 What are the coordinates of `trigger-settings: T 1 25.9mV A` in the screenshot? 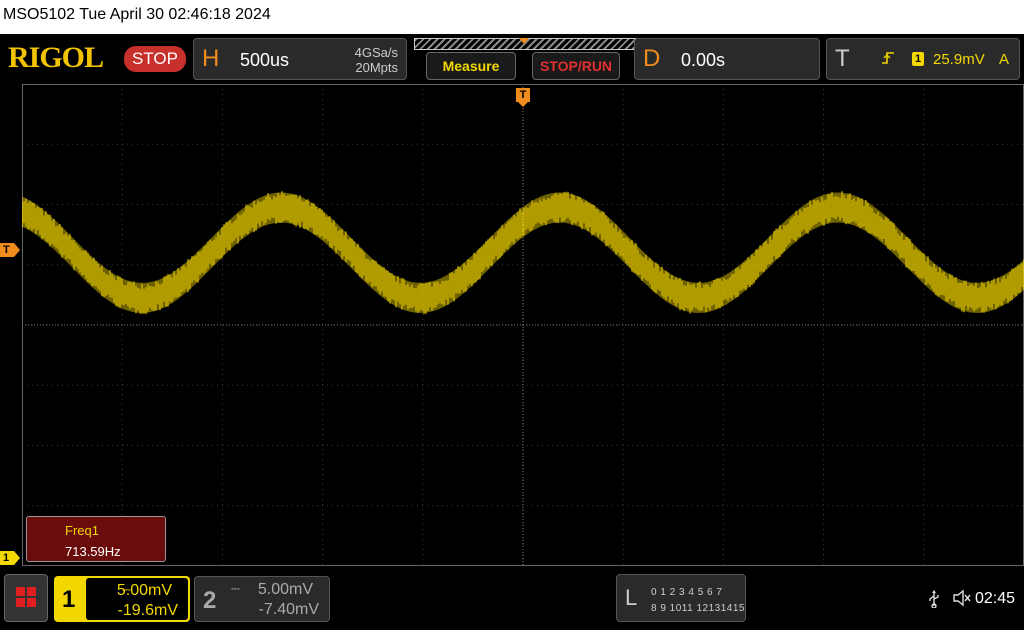 It's located at (923, 59).